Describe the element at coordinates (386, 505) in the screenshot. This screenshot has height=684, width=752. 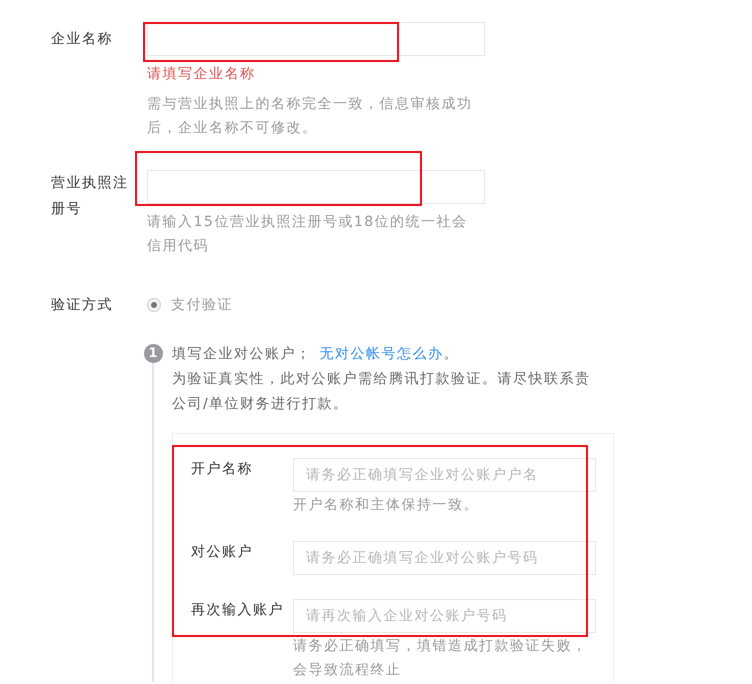
I see `help-text: 开户名称和主体保持一致。` at that location.